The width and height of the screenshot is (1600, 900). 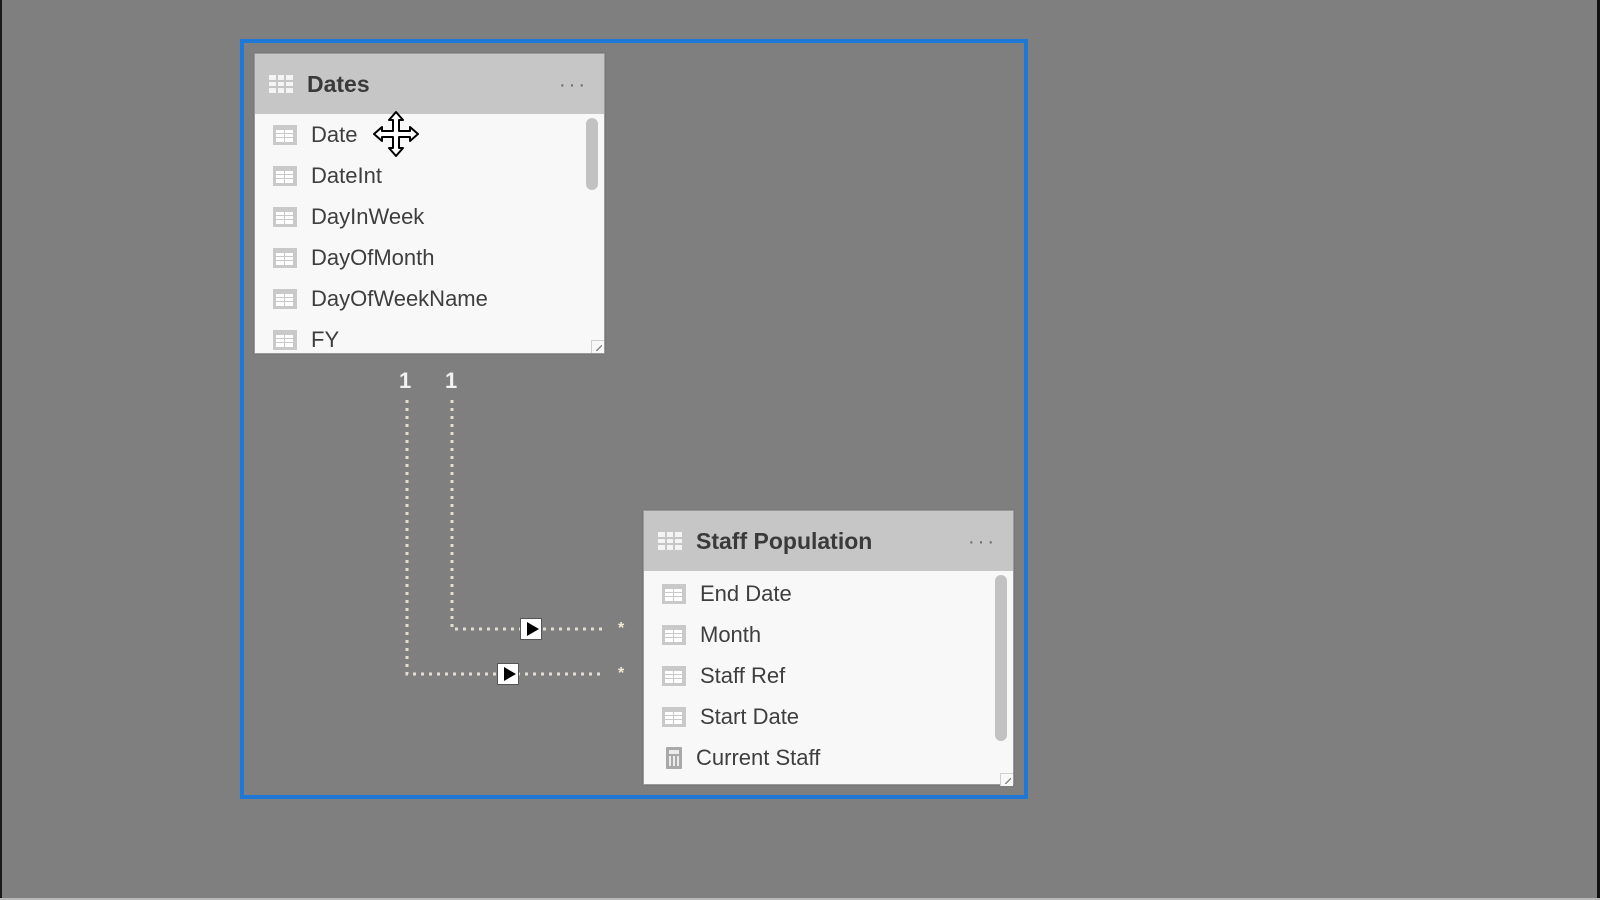 I want to click on window-left-edge, so click(x=1, y=450).